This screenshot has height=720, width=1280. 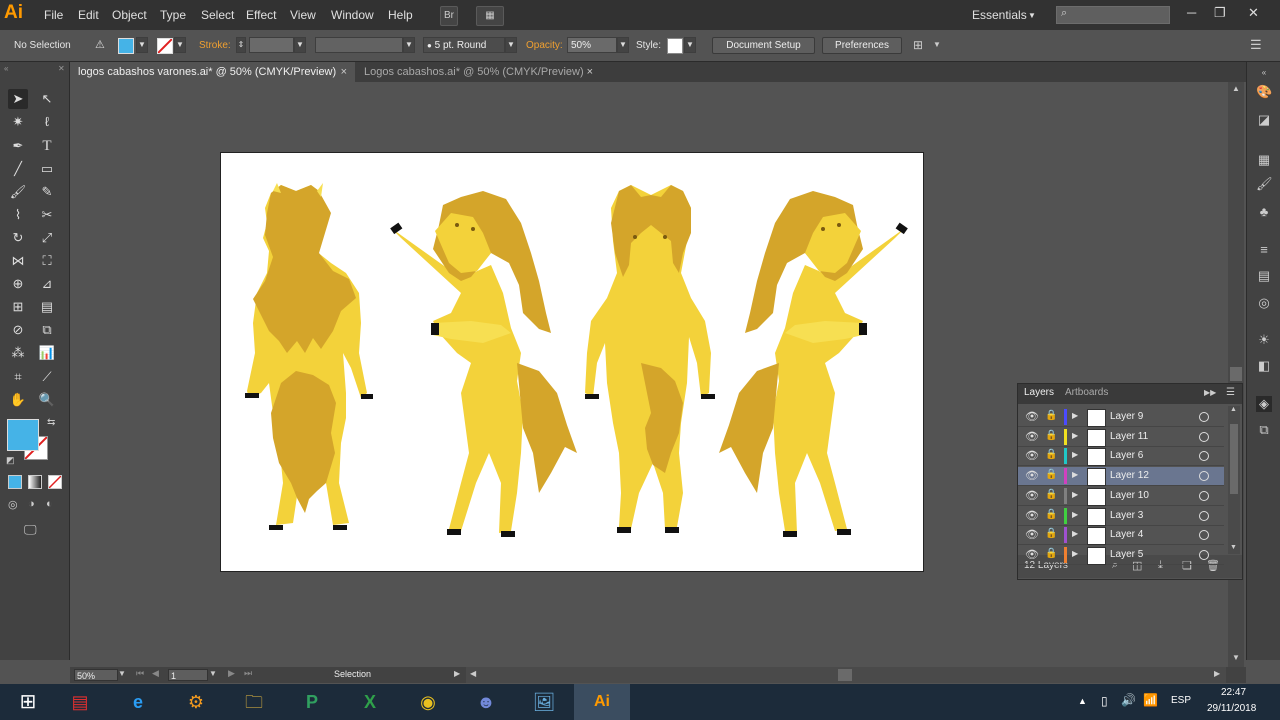 What do you see at coordinates (1264, 276) in the screenshot?
I see `gradient-panel-icon: ▤` at bounding box center [1264, 276].